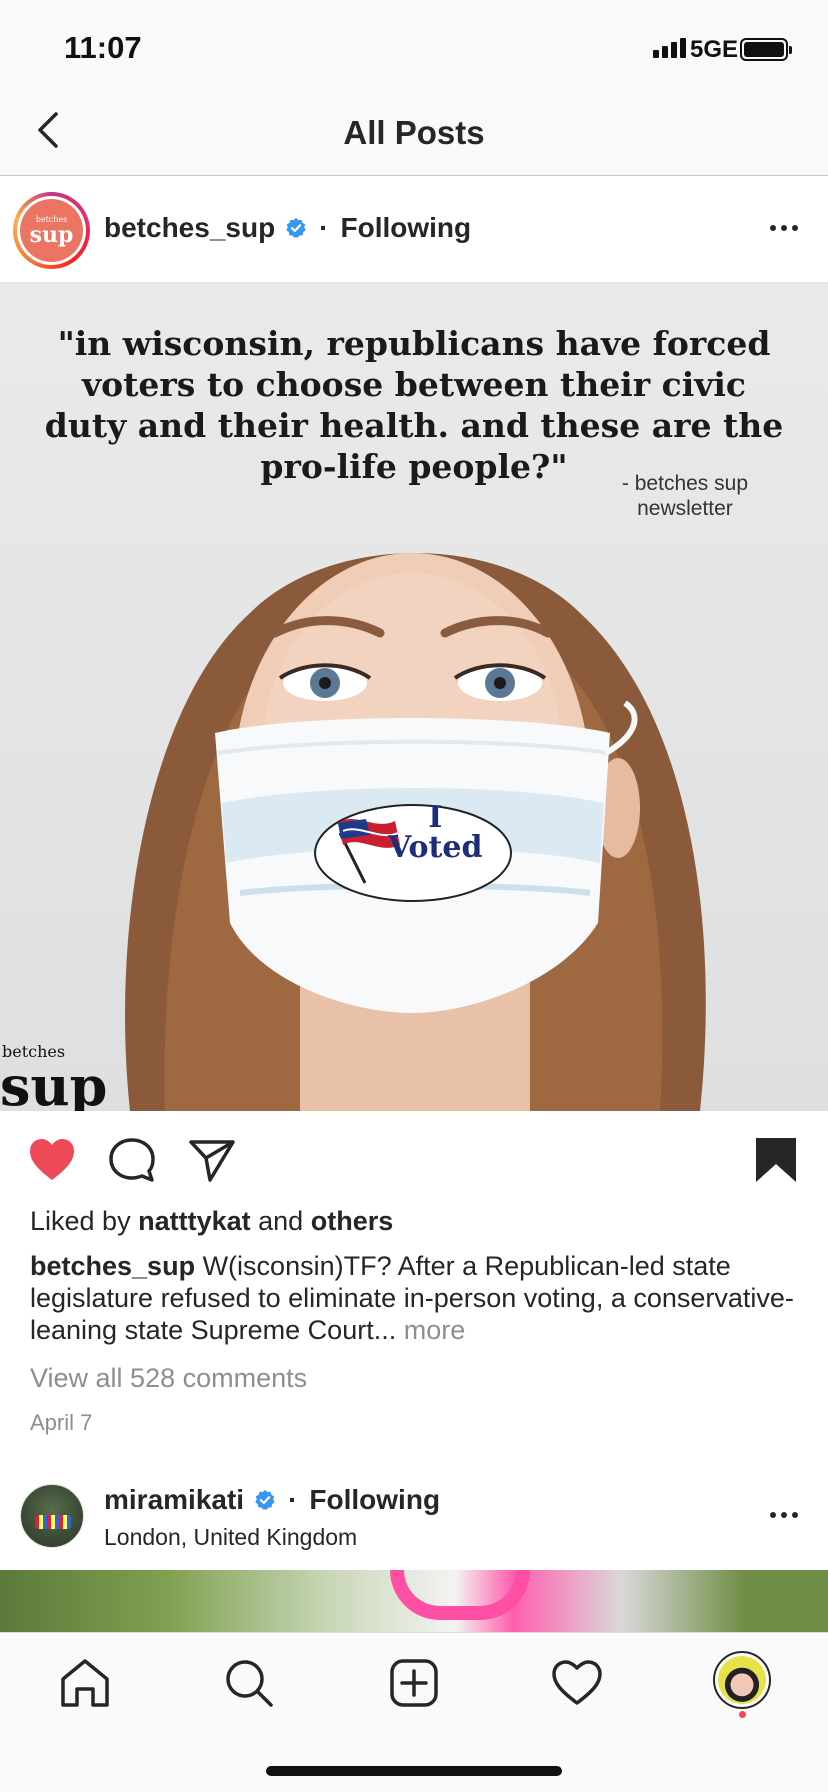 The image size is (828, 1792). I want to click on notification-dot, so click(742, 1714).